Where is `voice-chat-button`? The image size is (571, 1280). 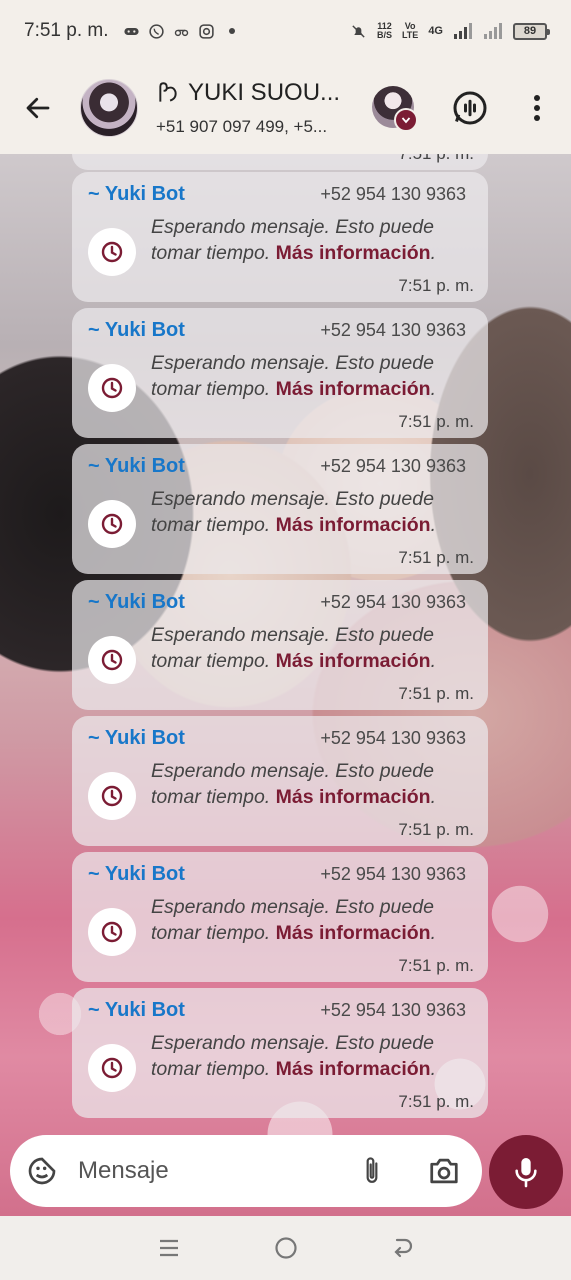
voice-chat-button is located at coordinates (470, 108).